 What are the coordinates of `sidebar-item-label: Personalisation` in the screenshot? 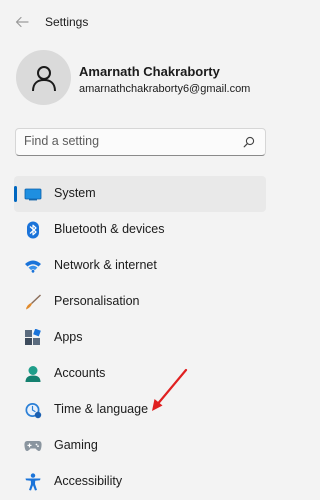 It's located at (97, 301).